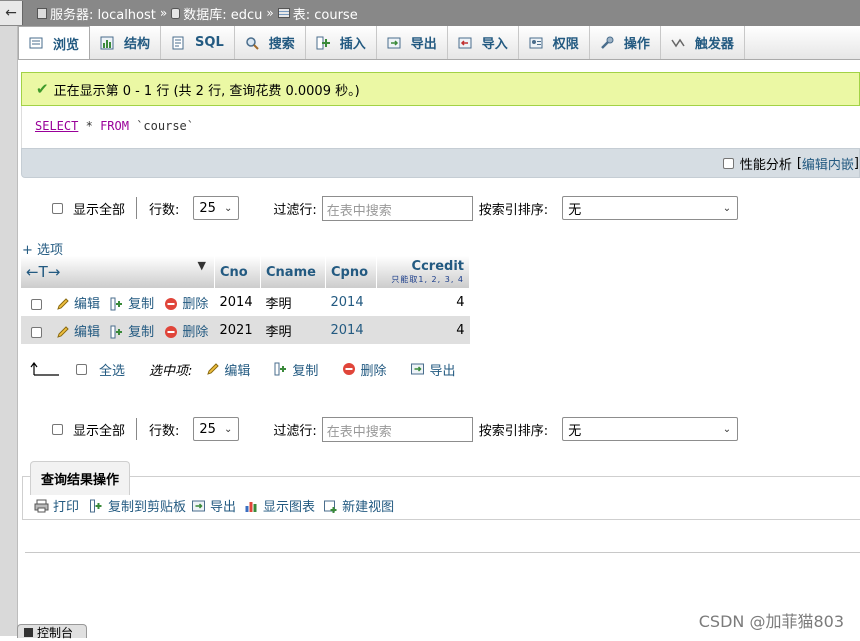 The image size is (860, 641). What do you see at coordinates (351, 272) in the screenshot?
I see `column-header-cpno: Cpno` at bounding box center [351, 272].